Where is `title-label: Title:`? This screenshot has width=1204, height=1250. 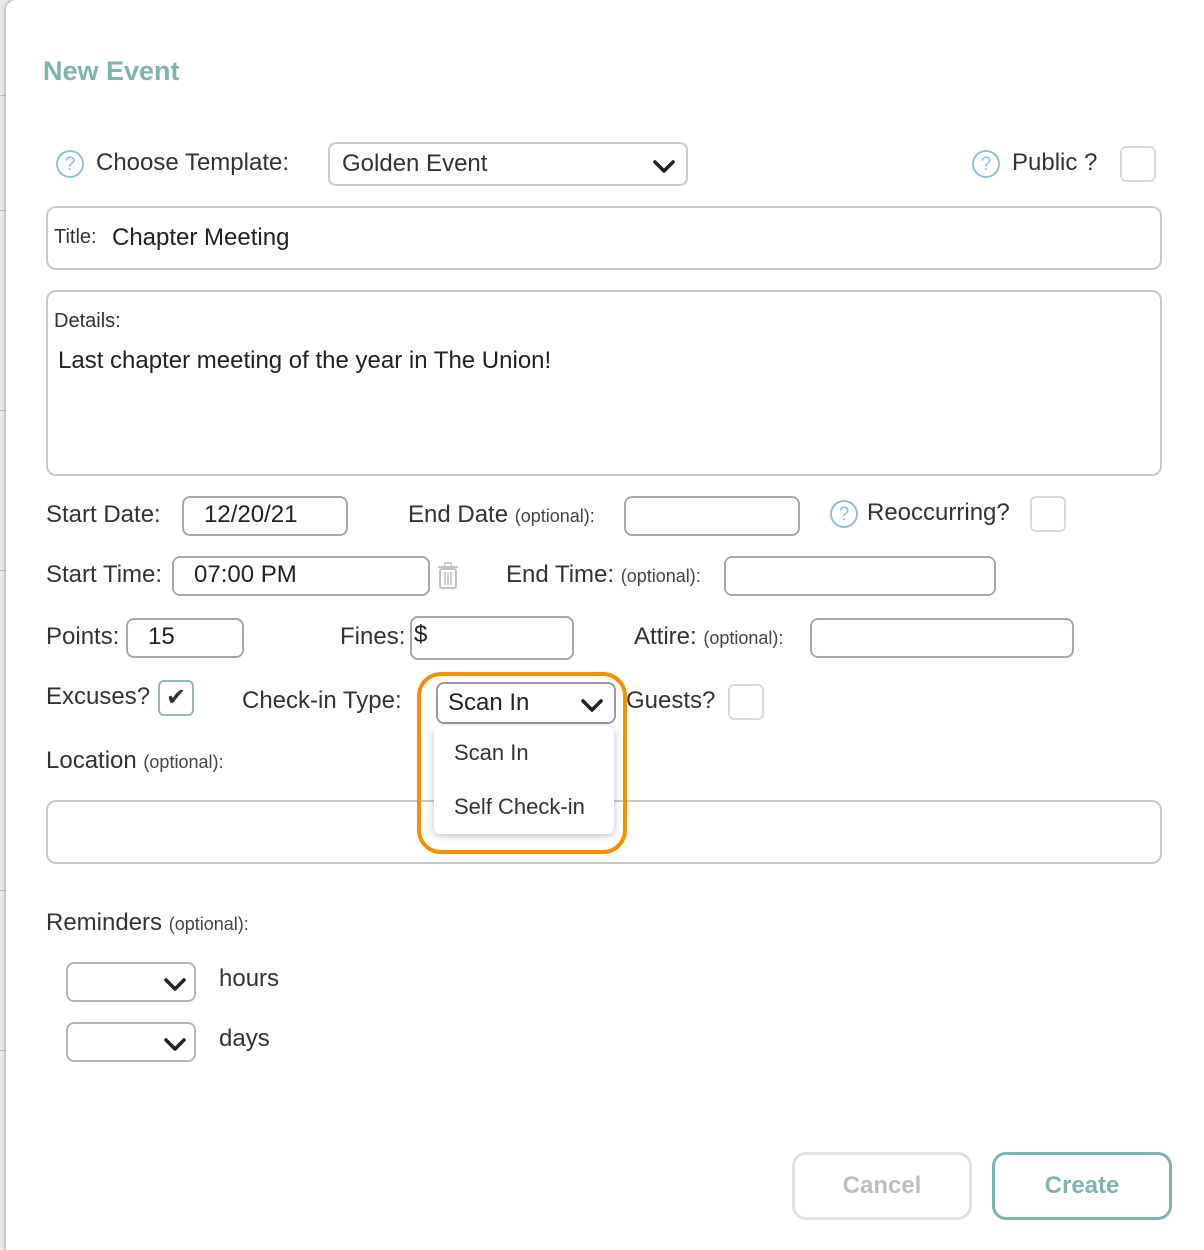
title-label: Title: is located at coordinates (75, 237).